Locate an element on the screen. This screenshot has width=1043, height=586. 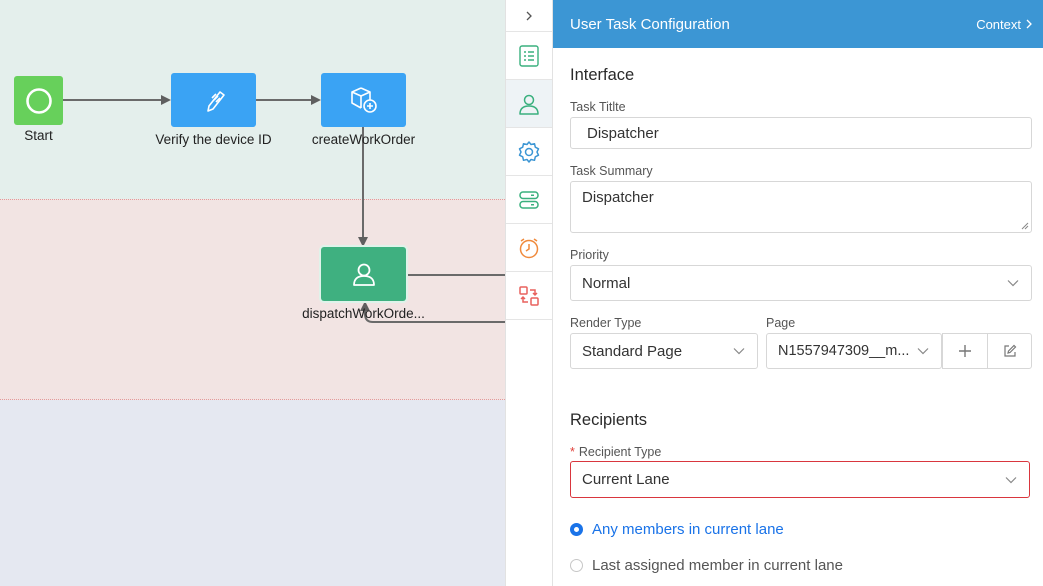
task-summary-value: Dispatcher is located at coordinates (618, 197).